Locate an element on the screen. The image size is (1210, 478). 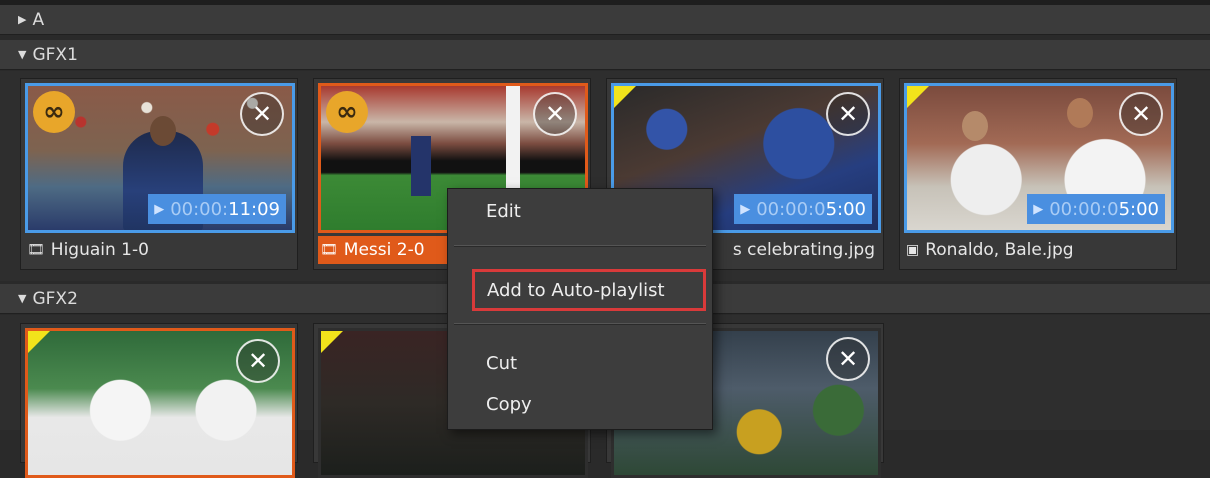
duration-badge: ▶ 00:00: 11:09 is located at coordinates (217, 209).